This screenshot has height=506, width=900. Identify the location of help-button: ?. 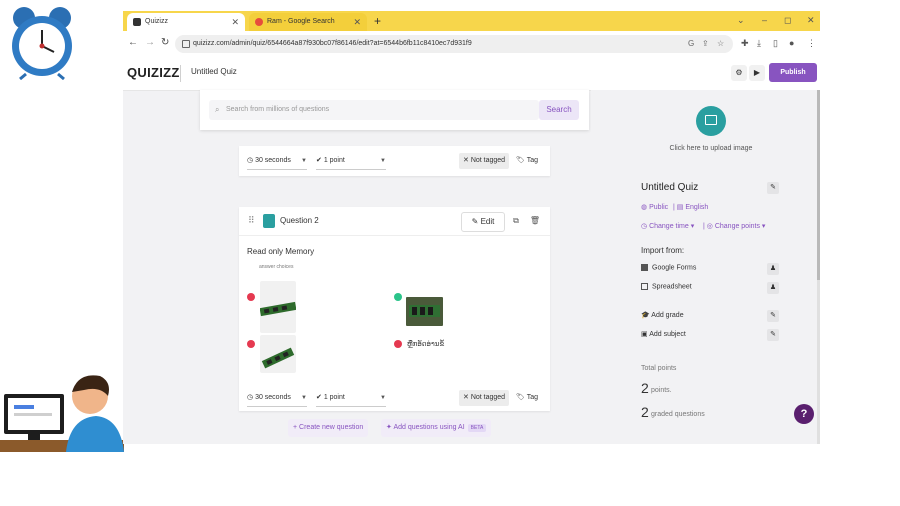
(804, 414).